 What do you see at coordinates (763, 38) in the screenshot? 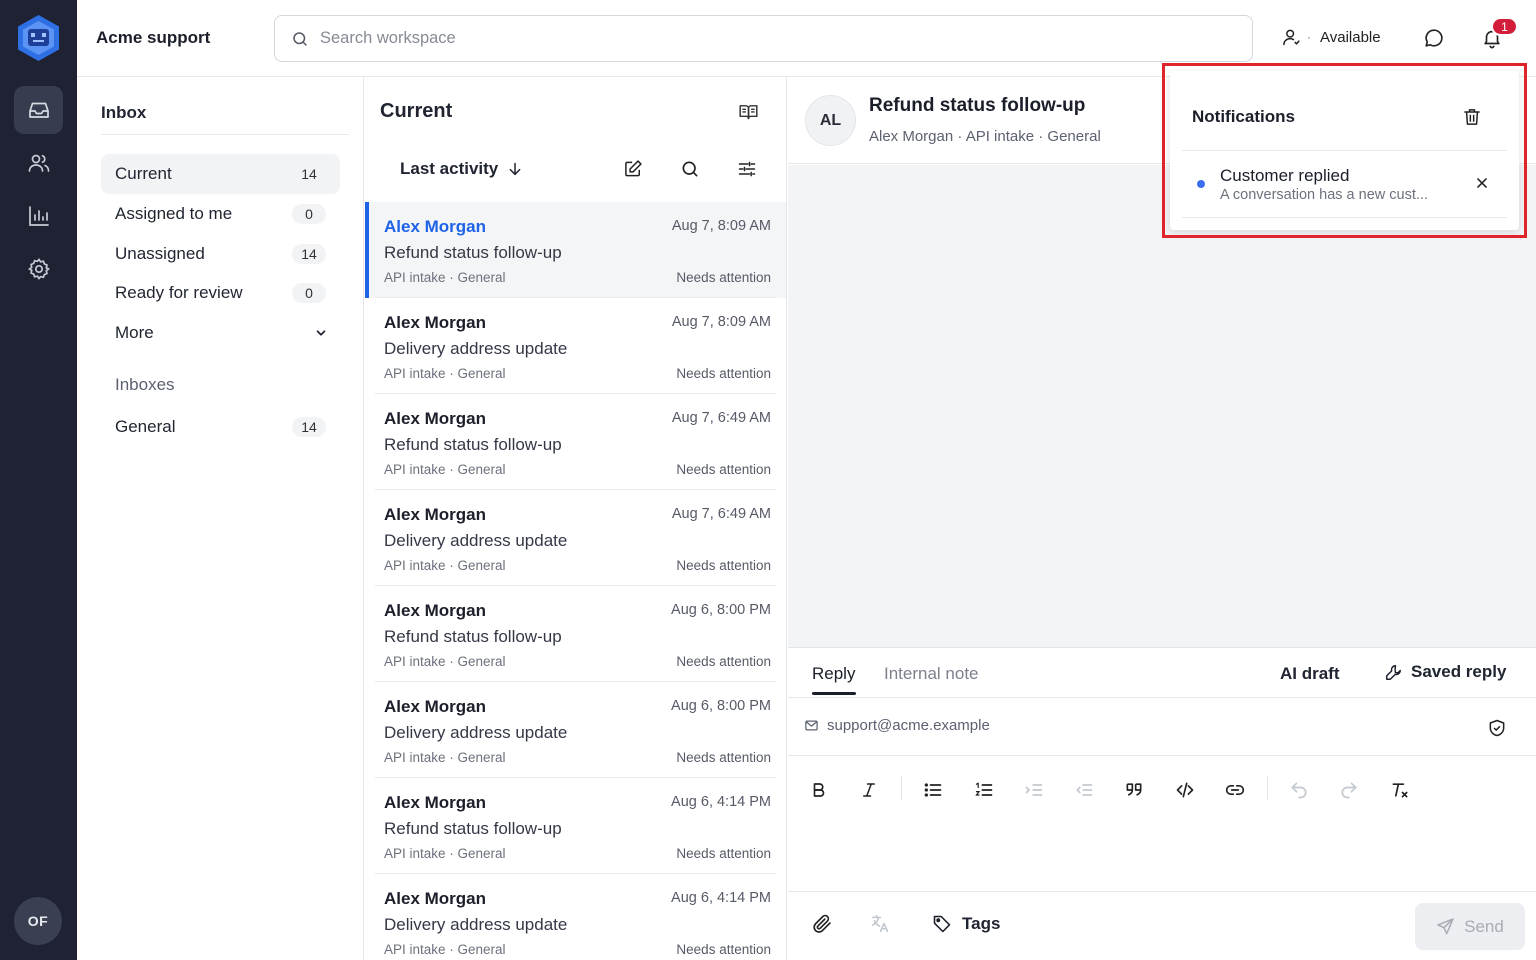
I see `search-input: Search workspace` at bounding box center [763, 38].